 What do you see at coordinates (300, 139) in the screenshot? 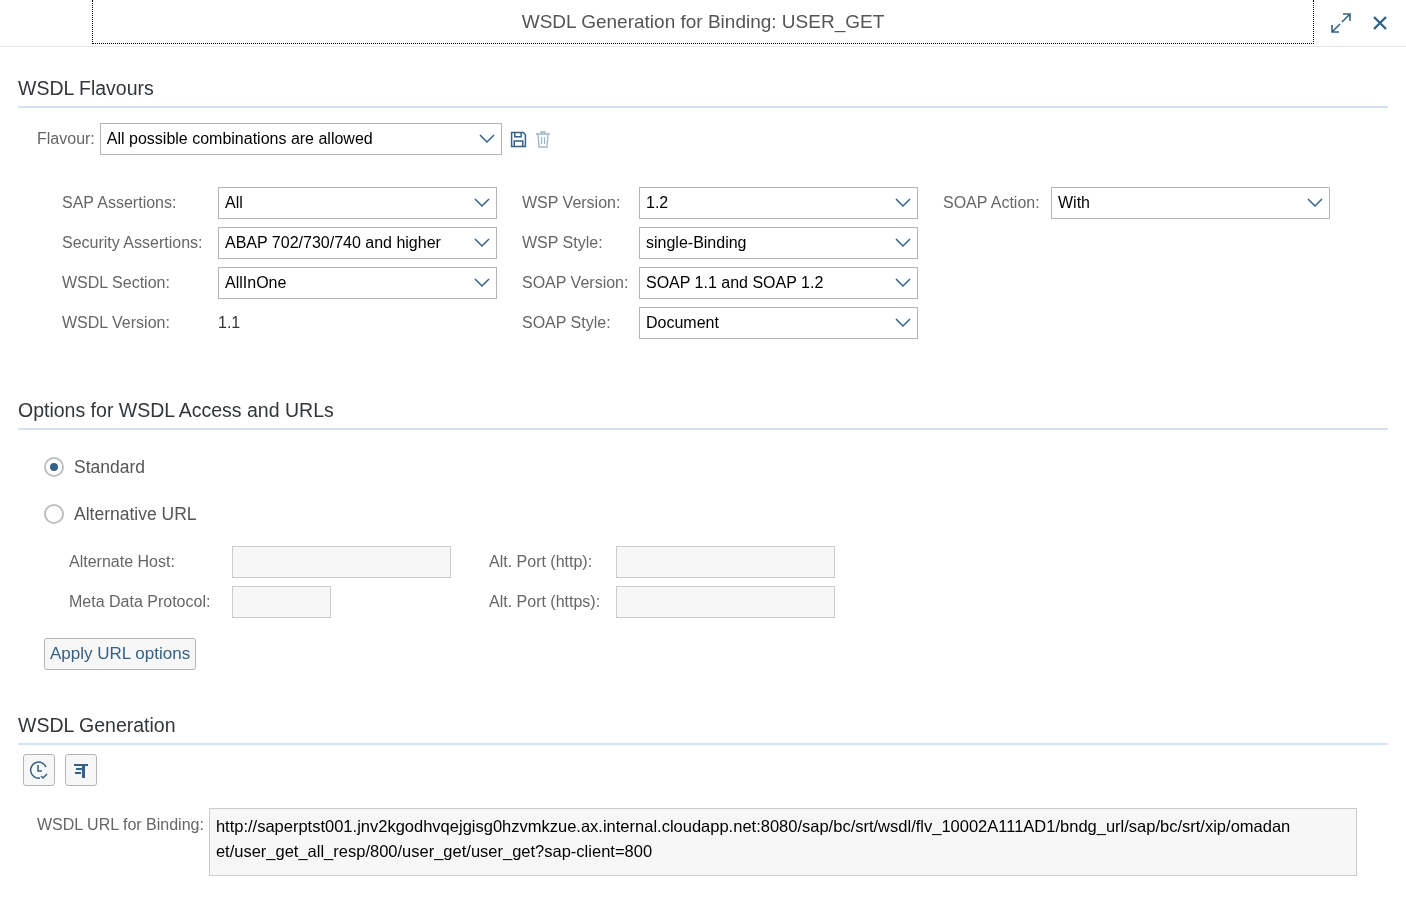
I see `flavour-dropdown: All possible combinations are allowed` at bounding box center [300, 139].